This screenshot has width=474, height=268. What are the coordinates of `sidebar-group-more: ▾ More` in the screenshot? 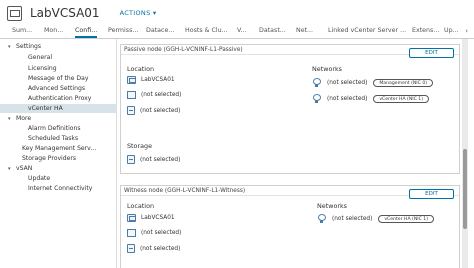 It's located at (19, 118).